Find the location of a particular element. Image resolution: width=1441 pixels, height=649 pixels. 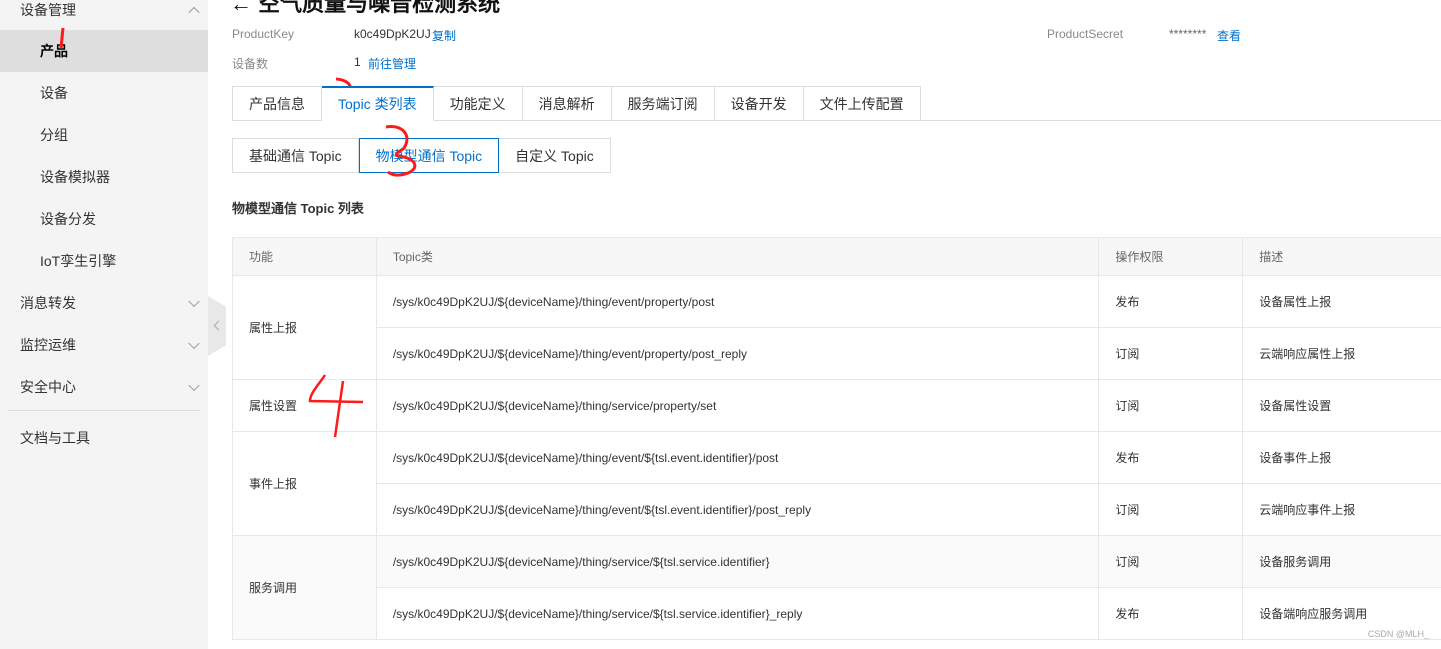

copy-link: 复制 is located at coordinates (444, 35).